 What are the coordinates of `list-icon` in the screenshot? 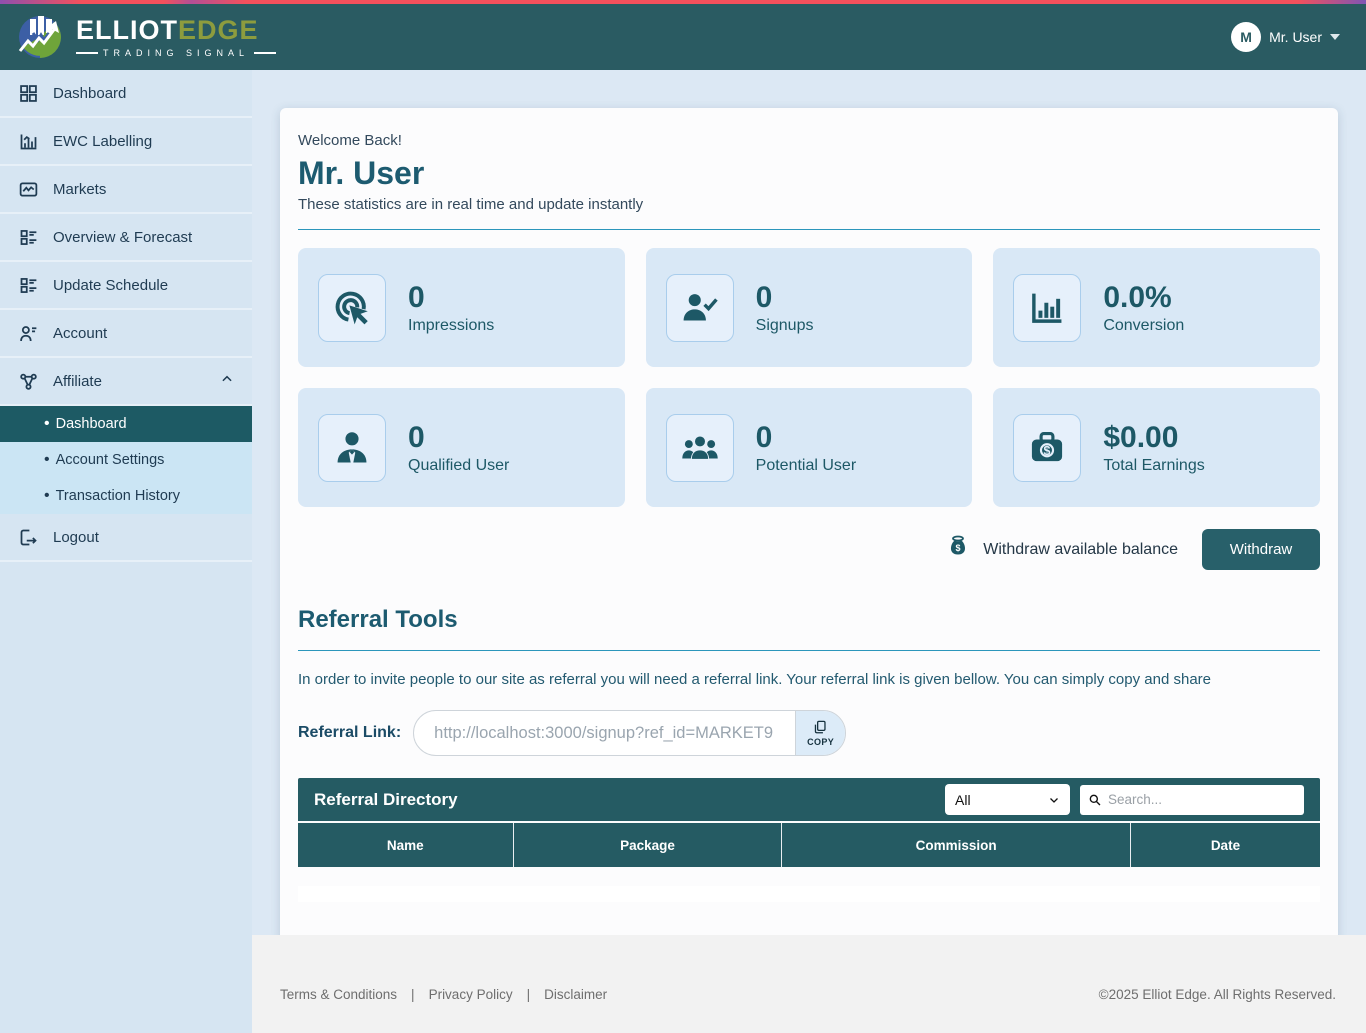 It's located at (28, 237).